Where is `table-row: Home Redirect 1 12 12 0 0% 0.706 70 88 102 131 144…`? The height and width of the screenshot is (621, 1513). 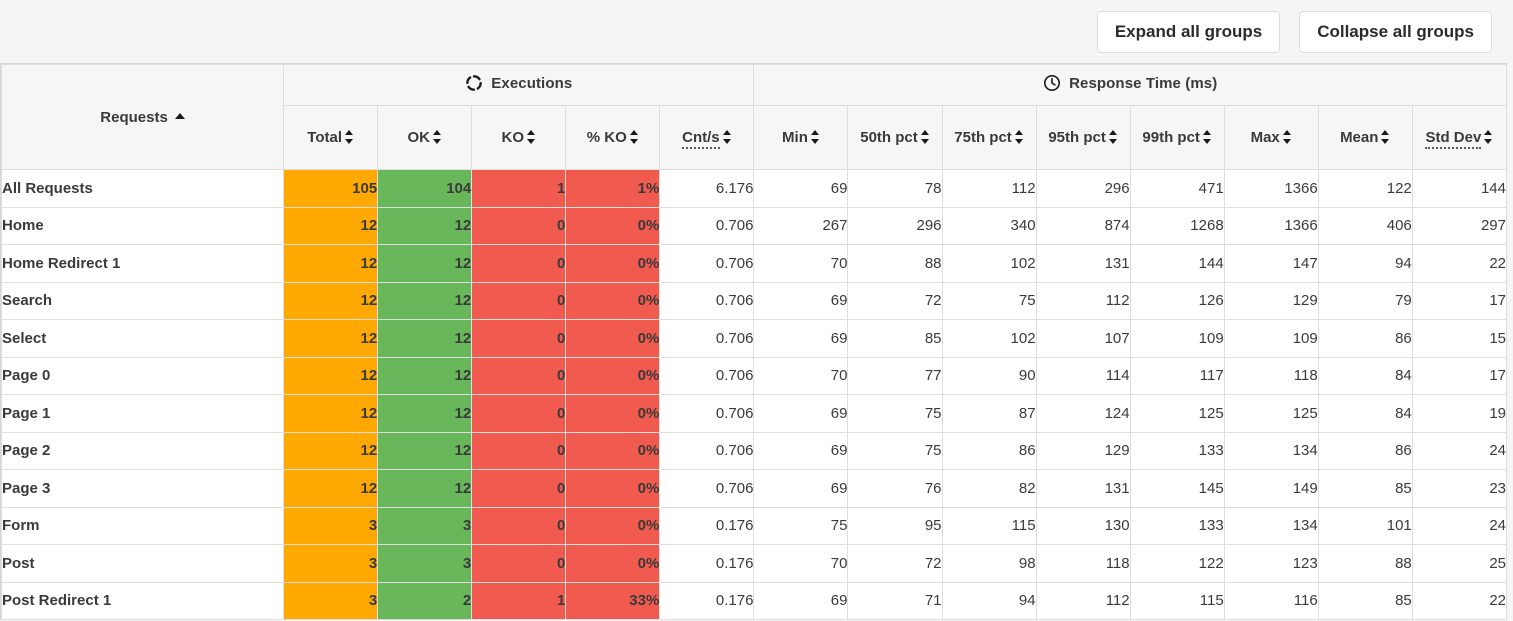
table-row: Home Redirect 1 12 12 0 0% 0.706 70 88 102 131 144… is located at coordinates (754, 263).